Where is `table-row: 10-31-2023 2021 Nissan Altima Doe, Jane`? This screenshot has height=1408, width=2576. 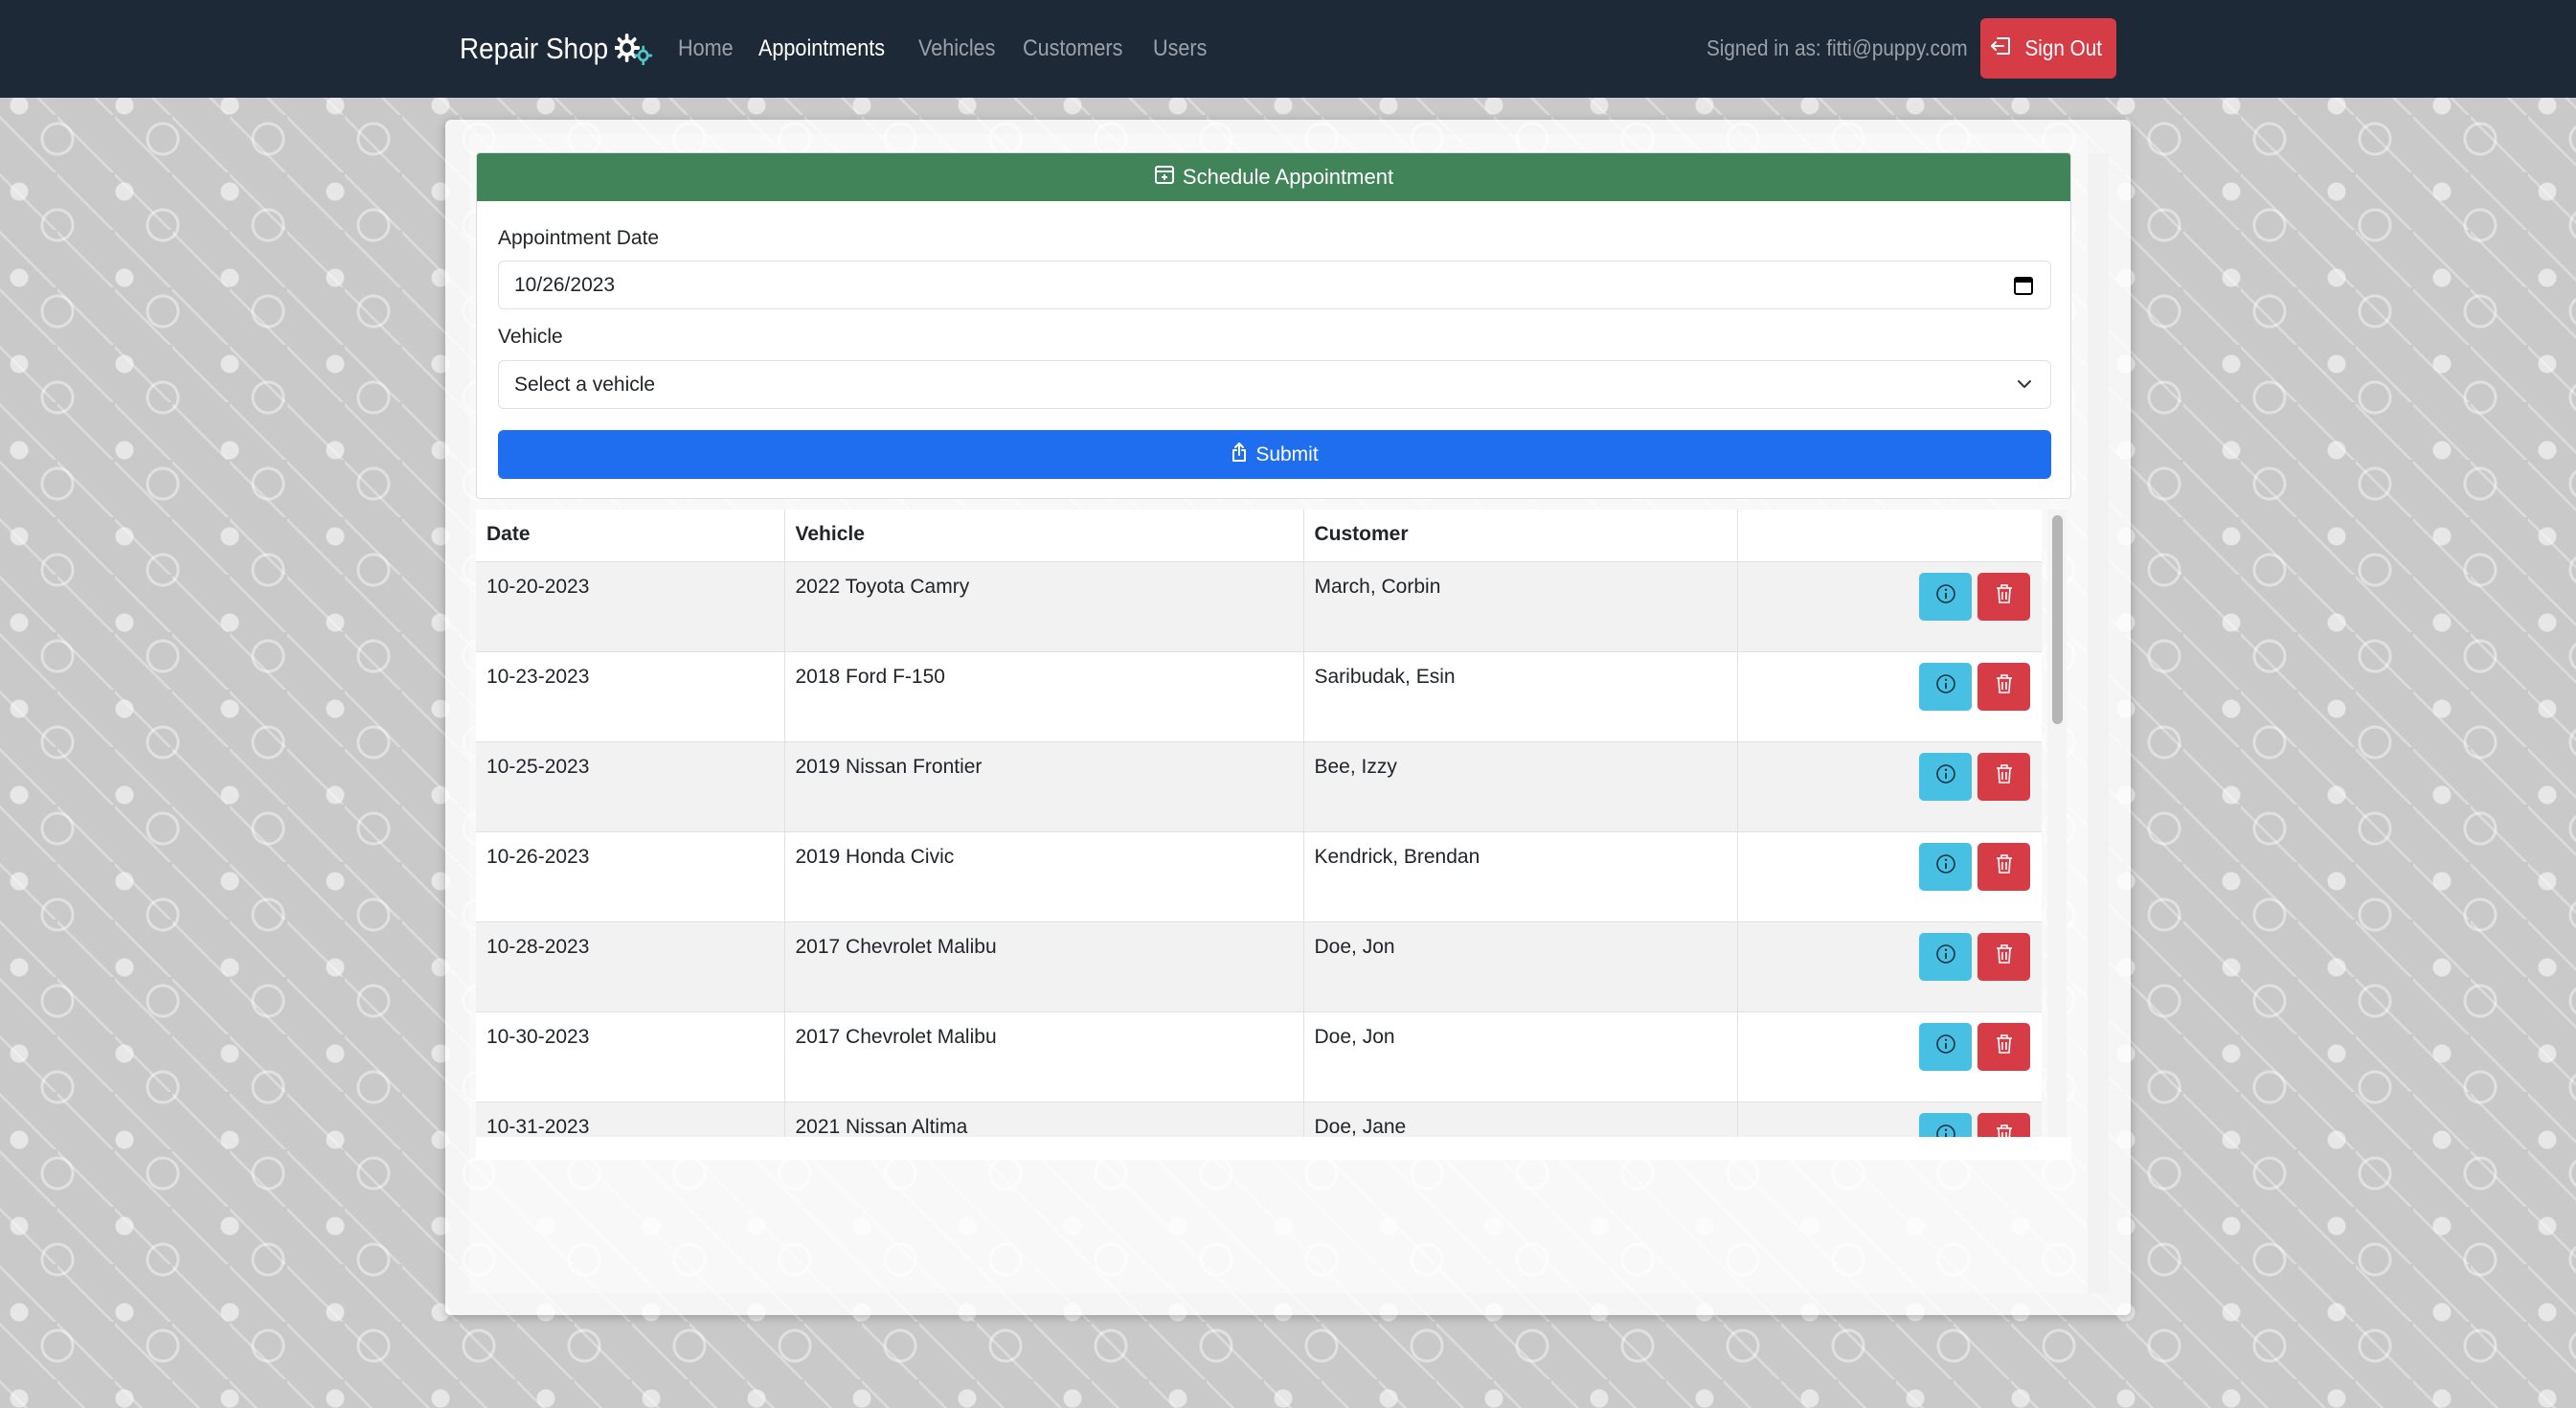 table-row: 10-31-2023 2021 Nissan Altima Doe, Jane is located at coordinates (1259, 1119).